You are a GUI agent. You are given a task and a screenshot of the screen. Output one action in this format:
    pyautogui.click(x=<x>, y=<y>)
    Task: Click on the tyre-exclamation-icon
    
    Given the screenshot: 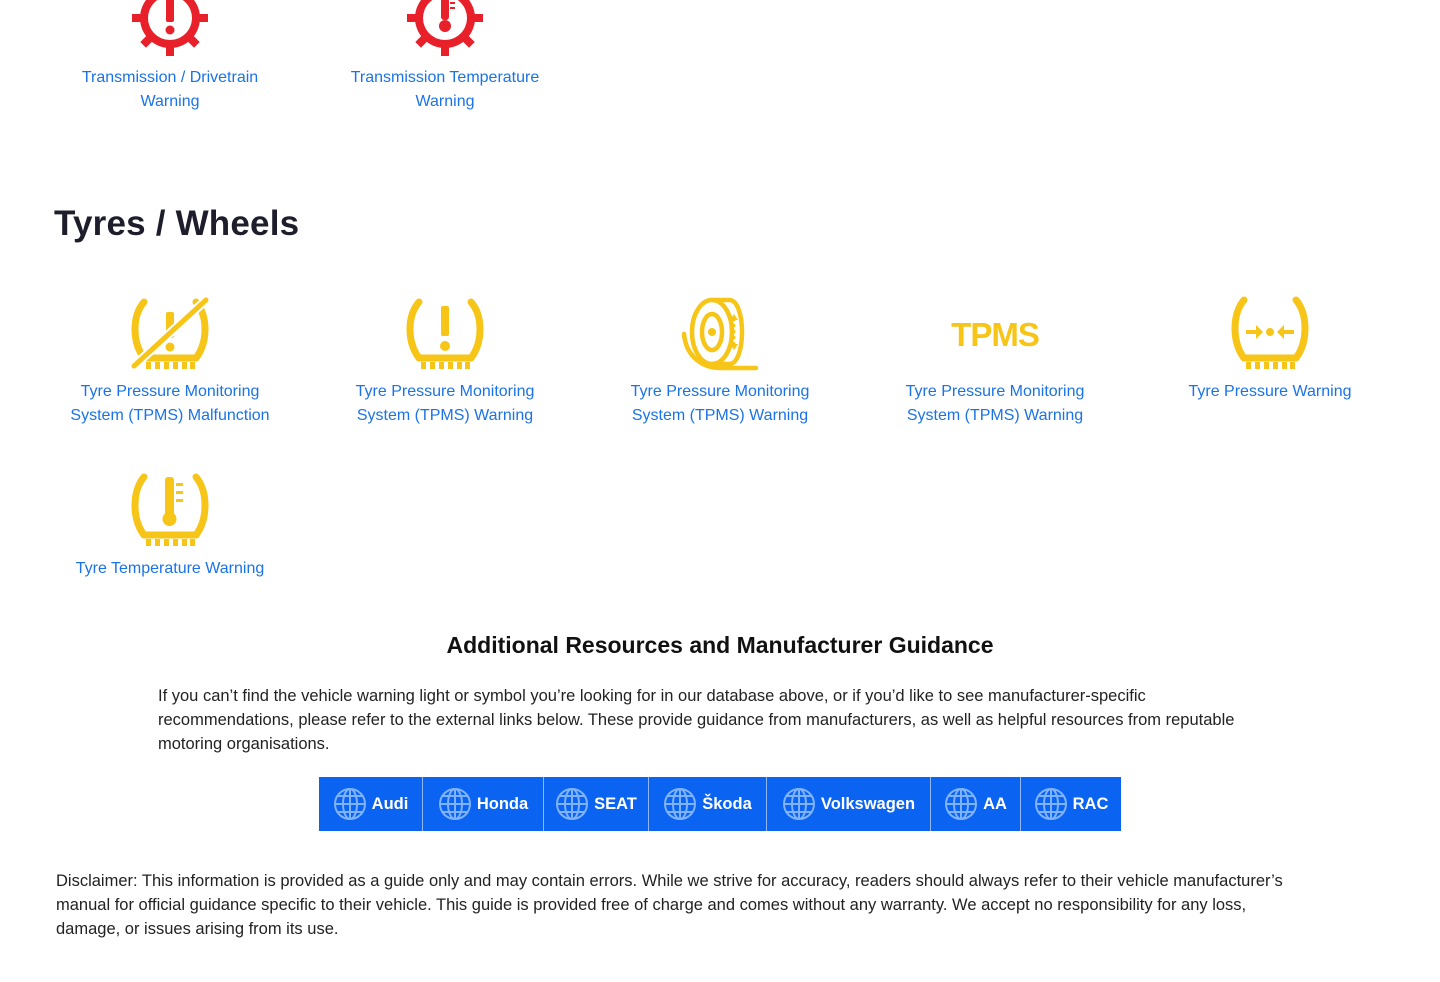 What is the action you would take?
    pyautogui.click(x=445, y=333)
    